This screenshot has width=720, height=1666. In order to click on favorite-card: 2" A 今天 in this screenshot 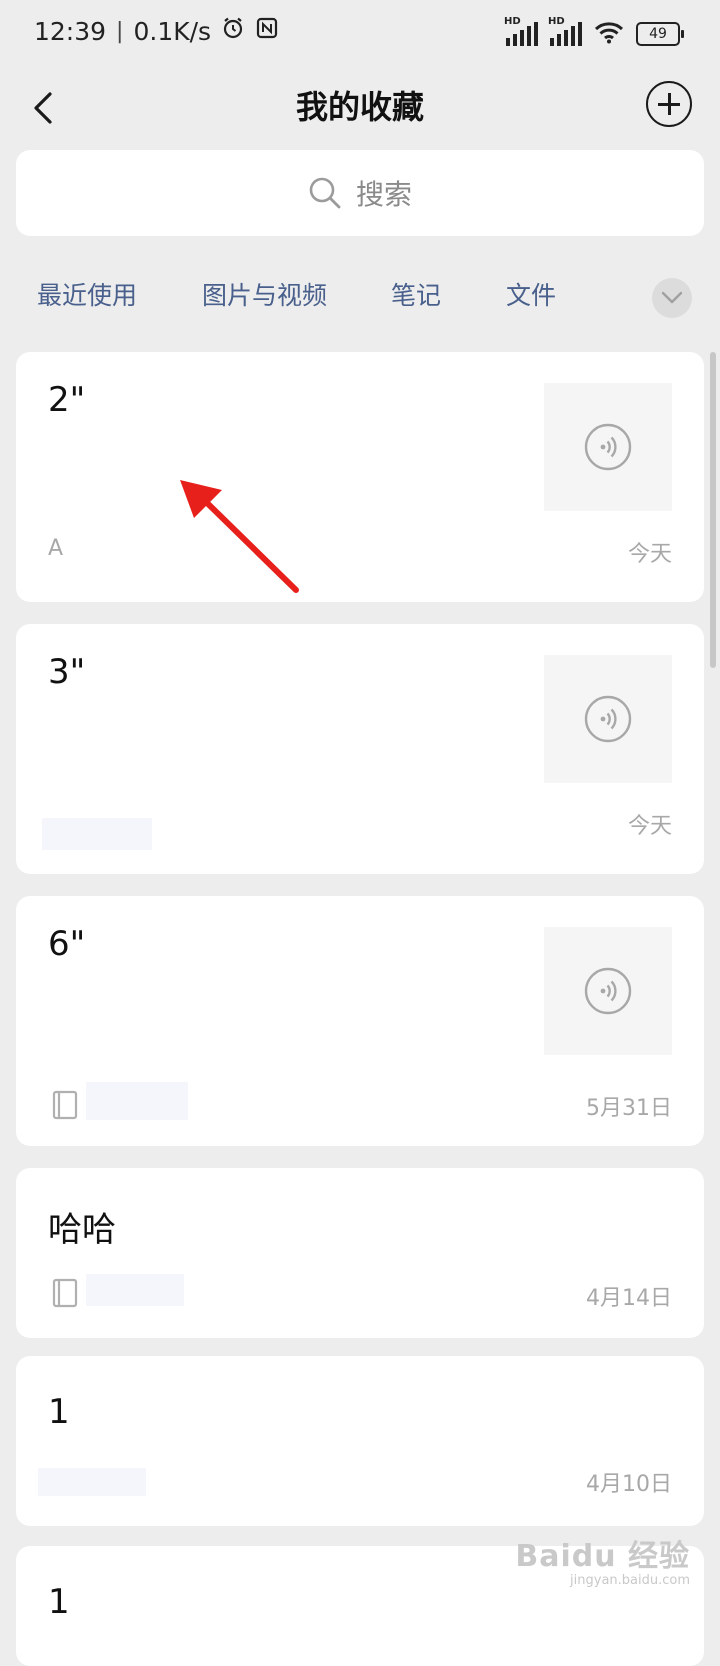, I will do `click(360, 477)`.